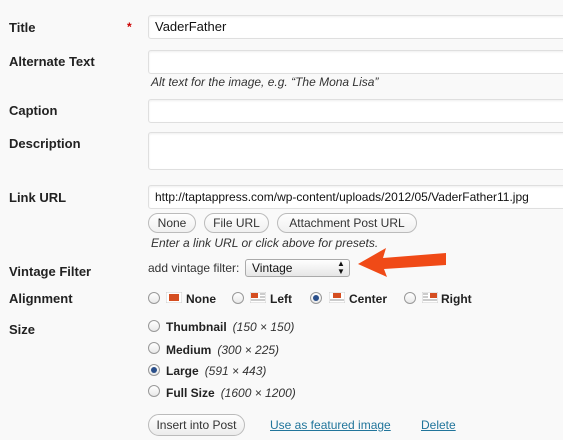  Describe the element at coordinates (355, 62) in the screenshot. I see `alt-text-input` at that location.